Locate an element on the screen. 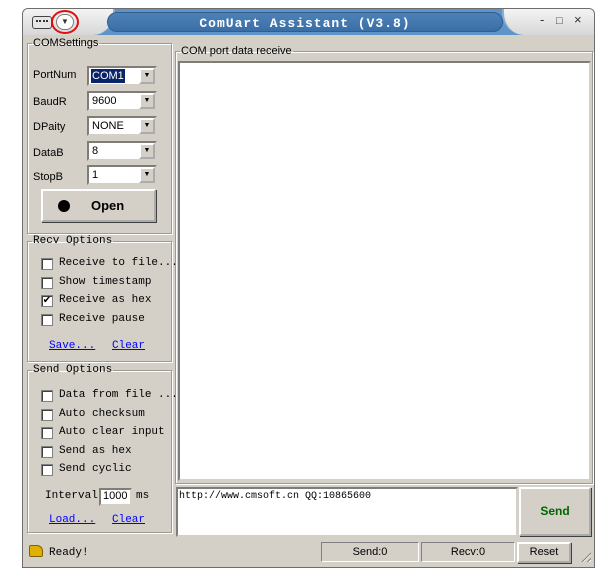  window-controls: - □ × is located at coordinates (548, 22).